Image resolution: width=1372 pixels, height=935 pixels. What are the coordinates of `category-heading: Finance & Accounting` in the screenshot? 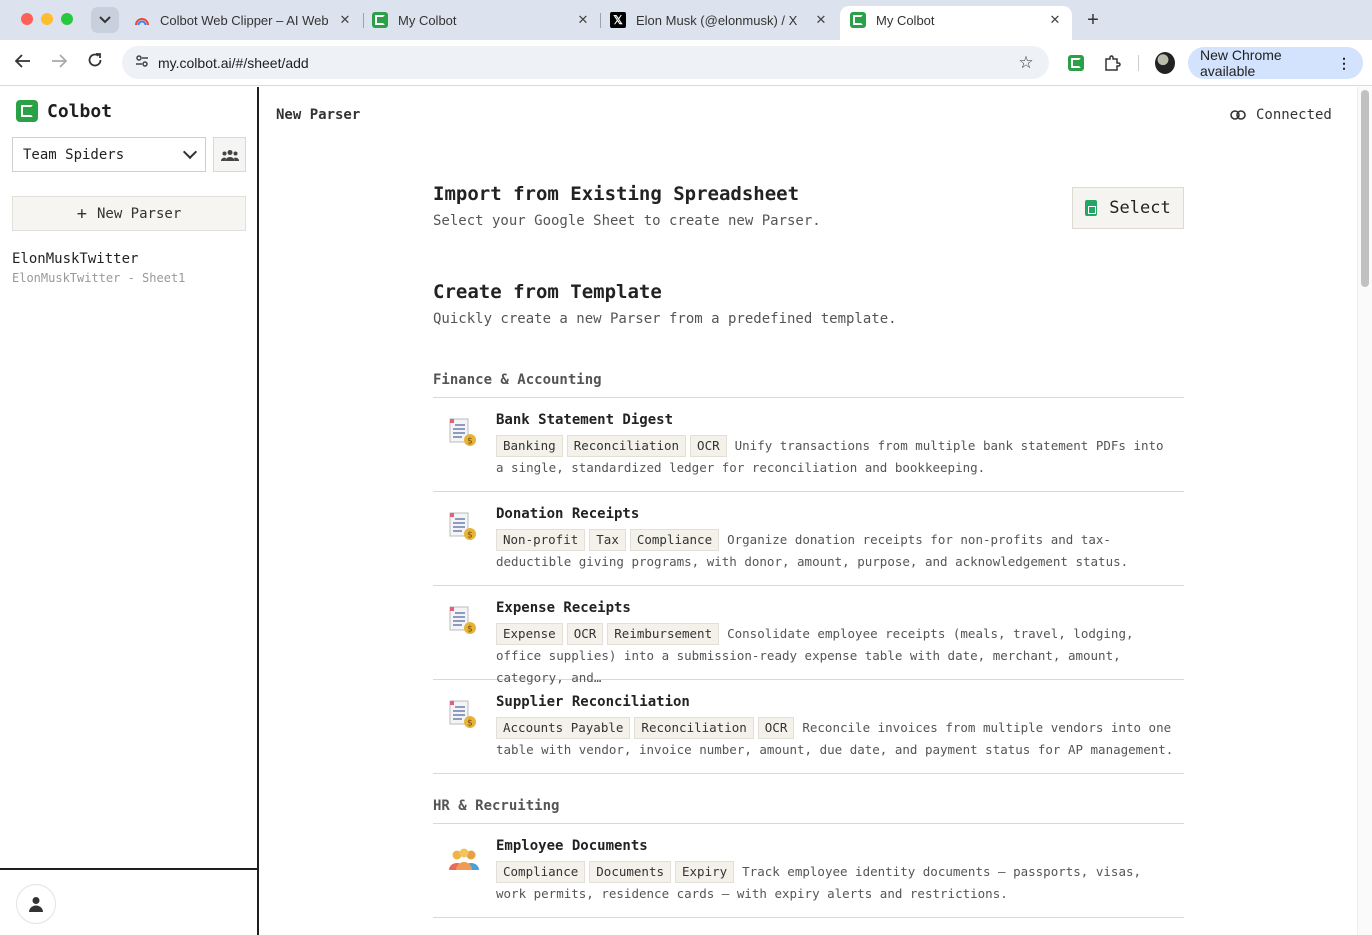 It's located at (517, 380).